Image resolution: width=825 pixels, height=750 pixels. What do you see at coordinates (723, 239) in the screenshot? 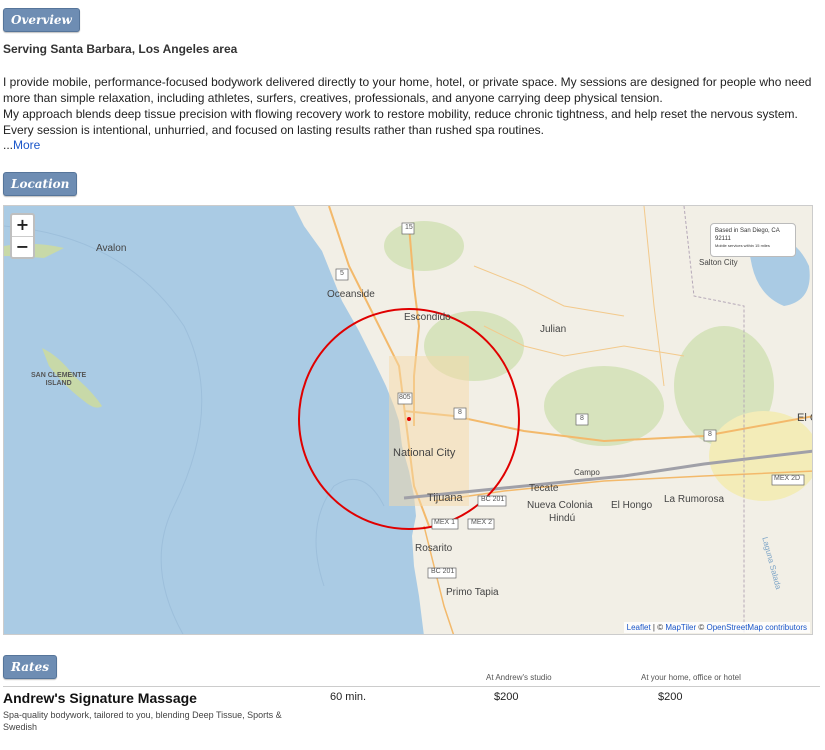
I see `info-zip: 92111` at bounding box center [723, 239].